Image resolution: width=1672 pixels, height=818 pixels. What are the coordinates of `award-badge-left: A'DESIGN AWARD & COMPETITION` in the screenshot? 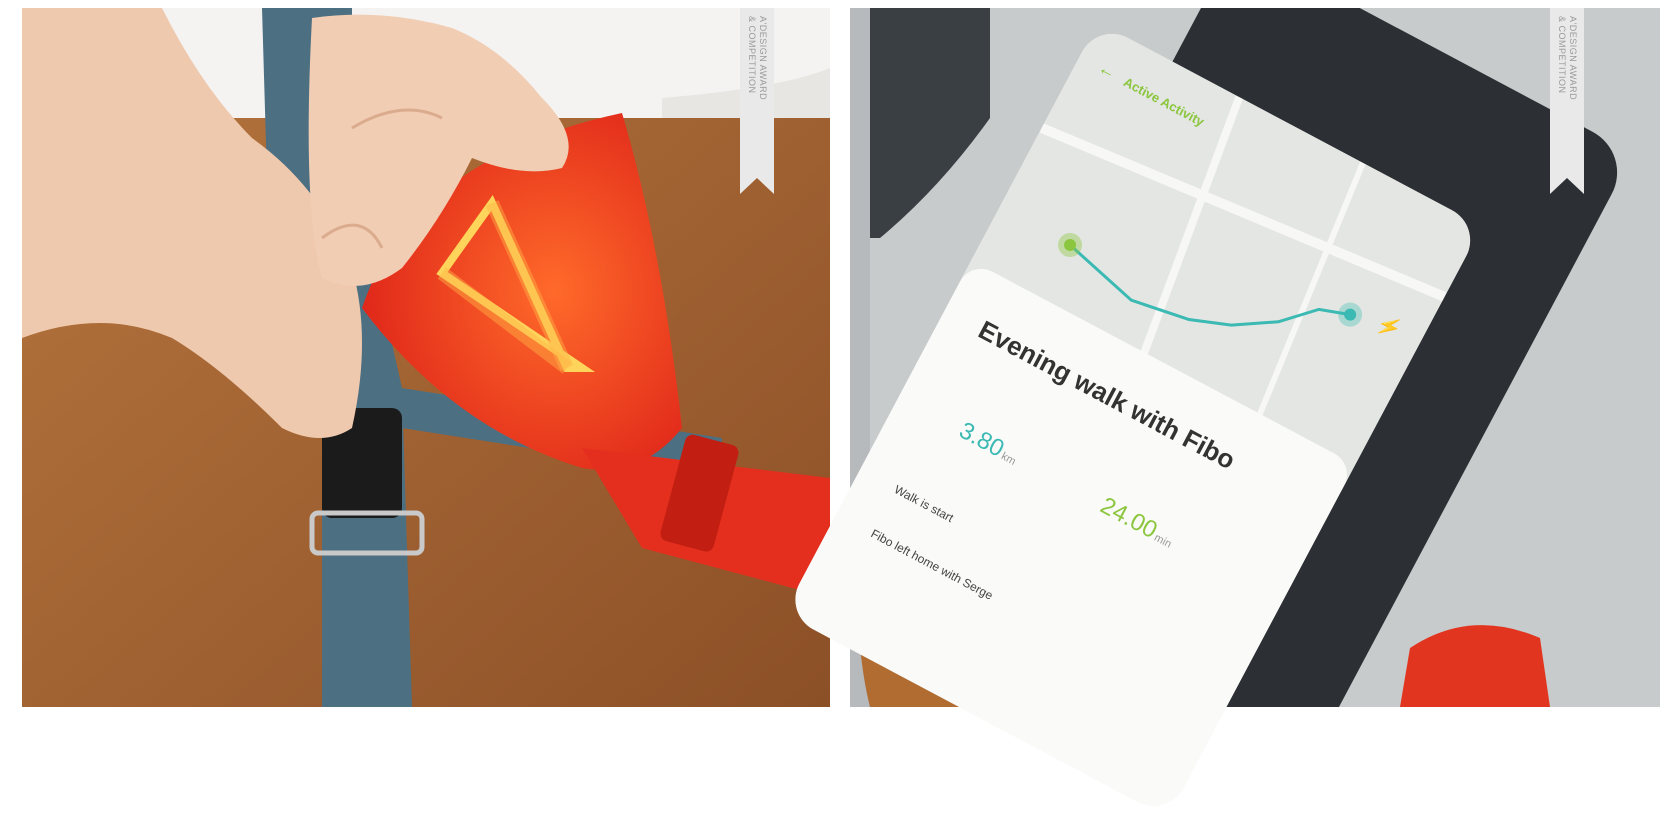 It's located at (757, 101).